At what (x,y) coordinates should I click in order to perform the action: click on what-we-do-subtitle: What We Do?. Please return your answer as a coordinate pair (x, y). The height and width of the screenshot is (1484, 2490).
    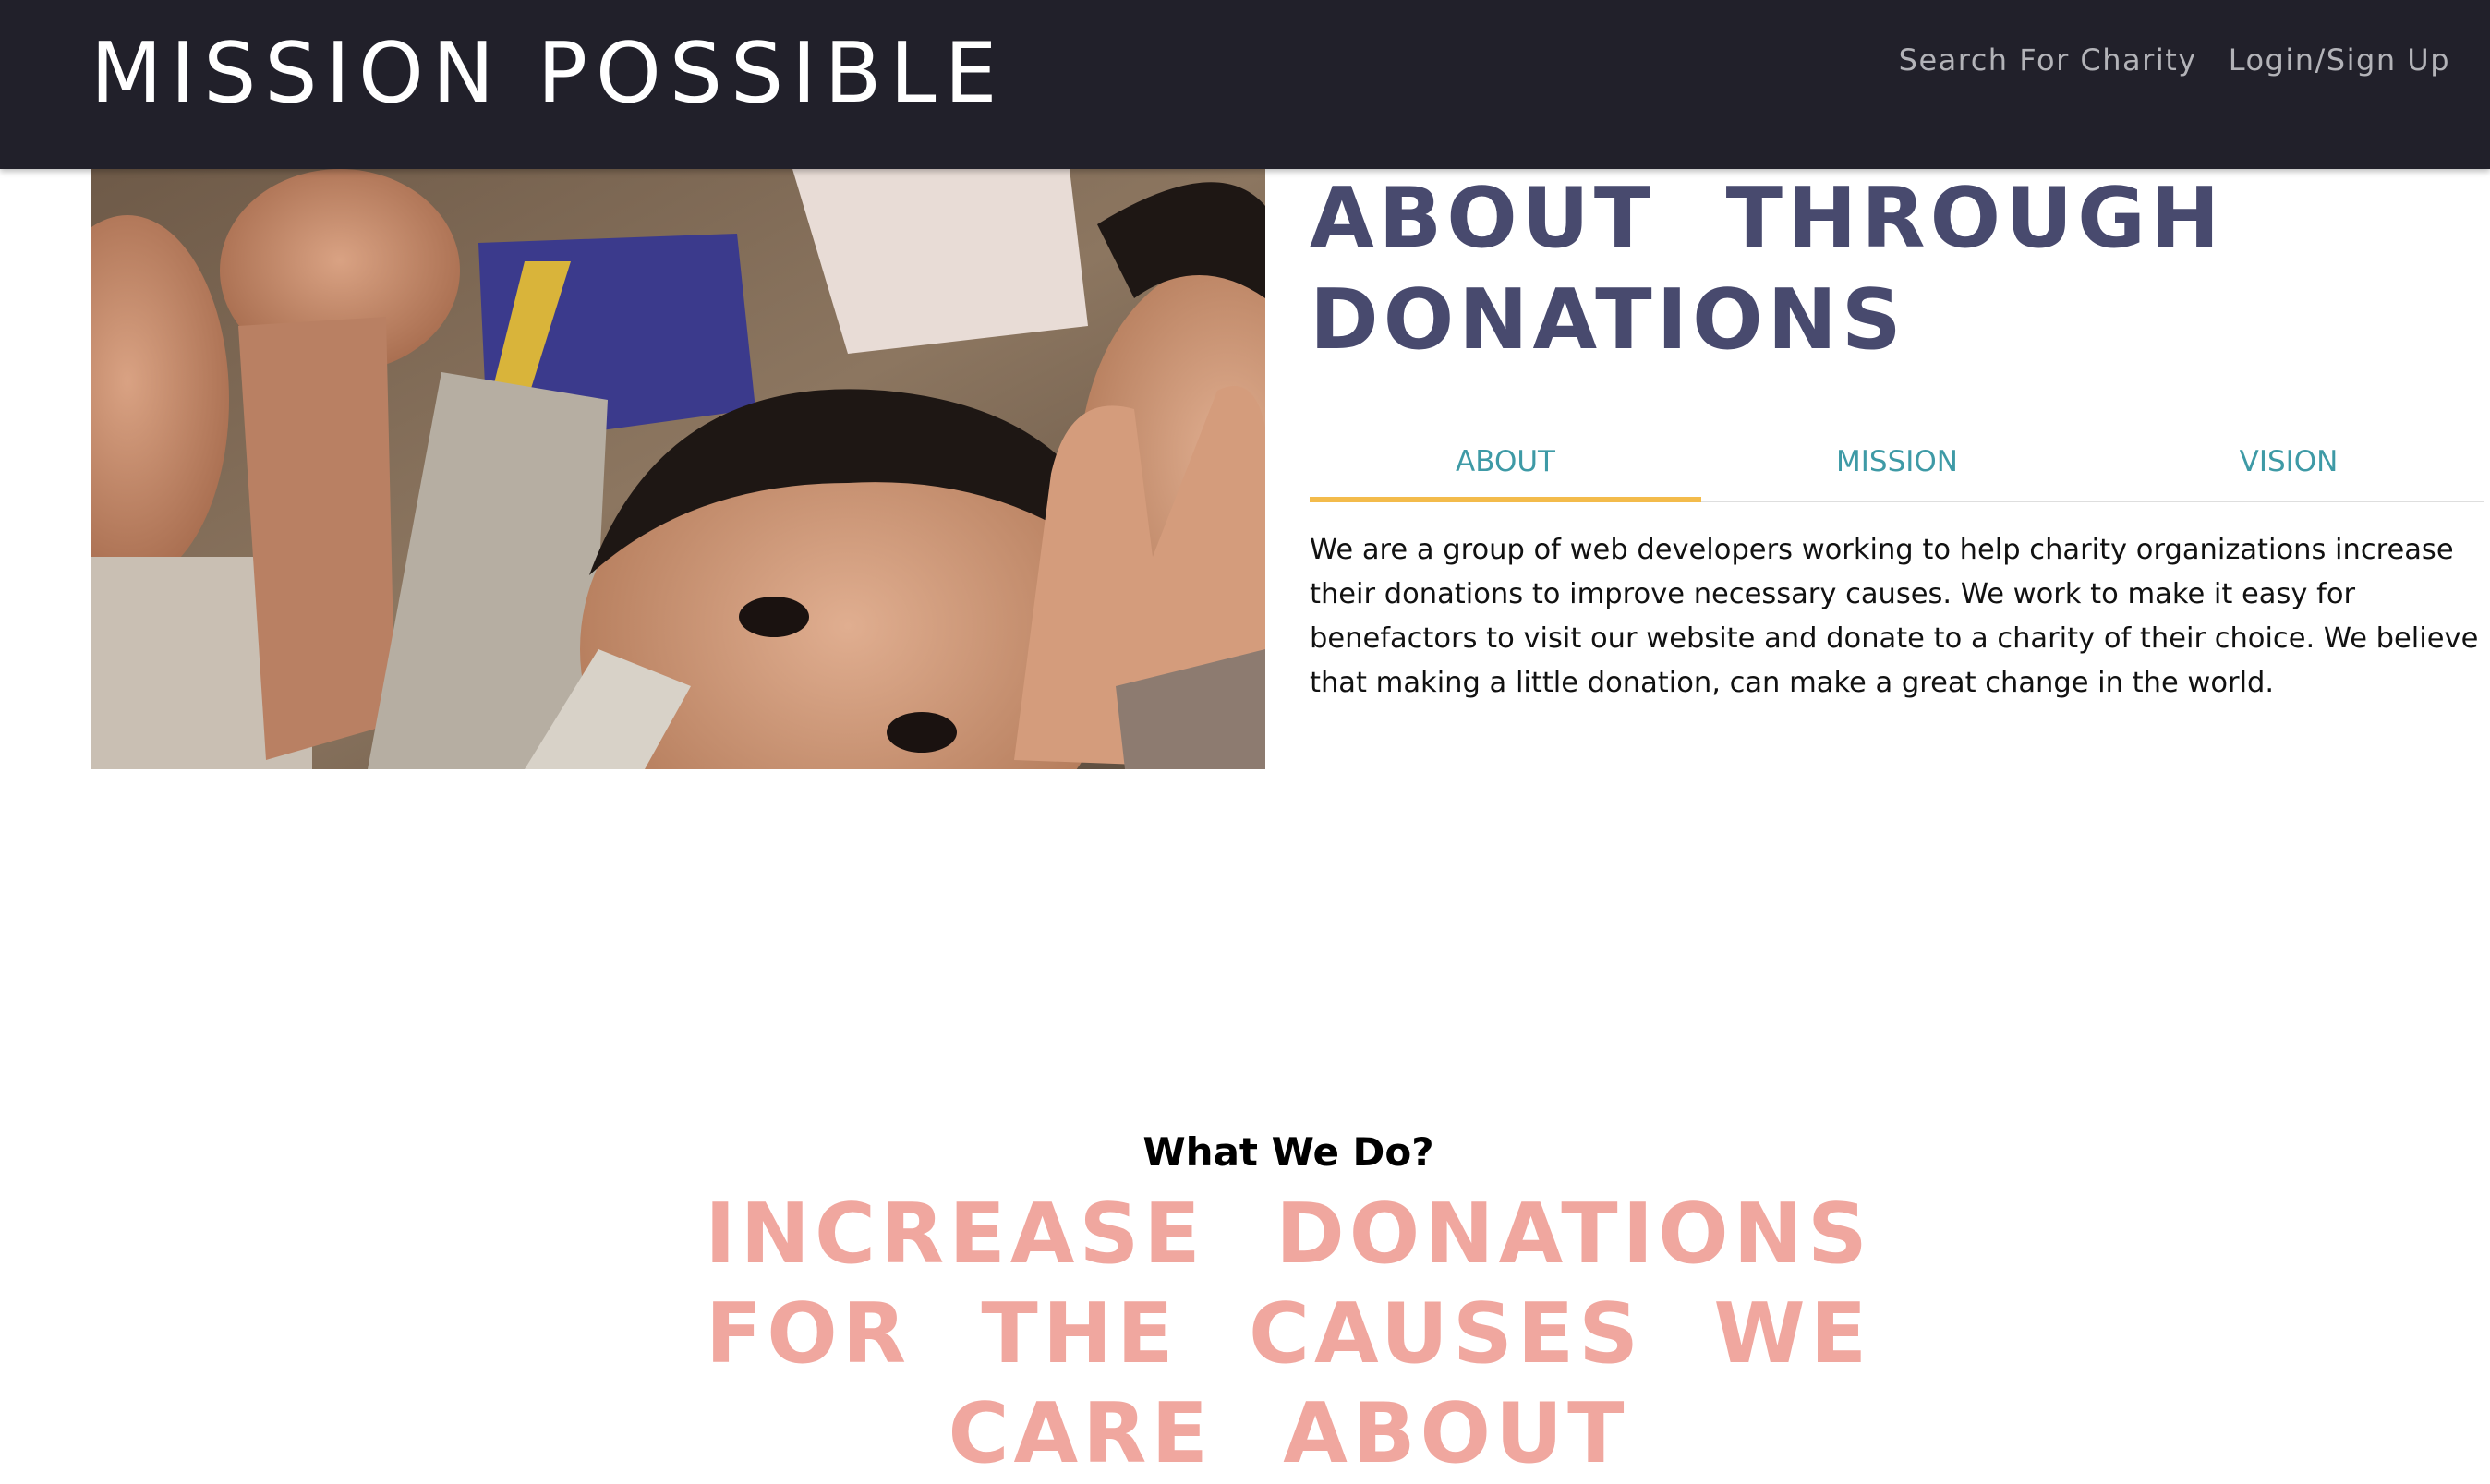
    Looking at the image, I should click on (1288, 1152).